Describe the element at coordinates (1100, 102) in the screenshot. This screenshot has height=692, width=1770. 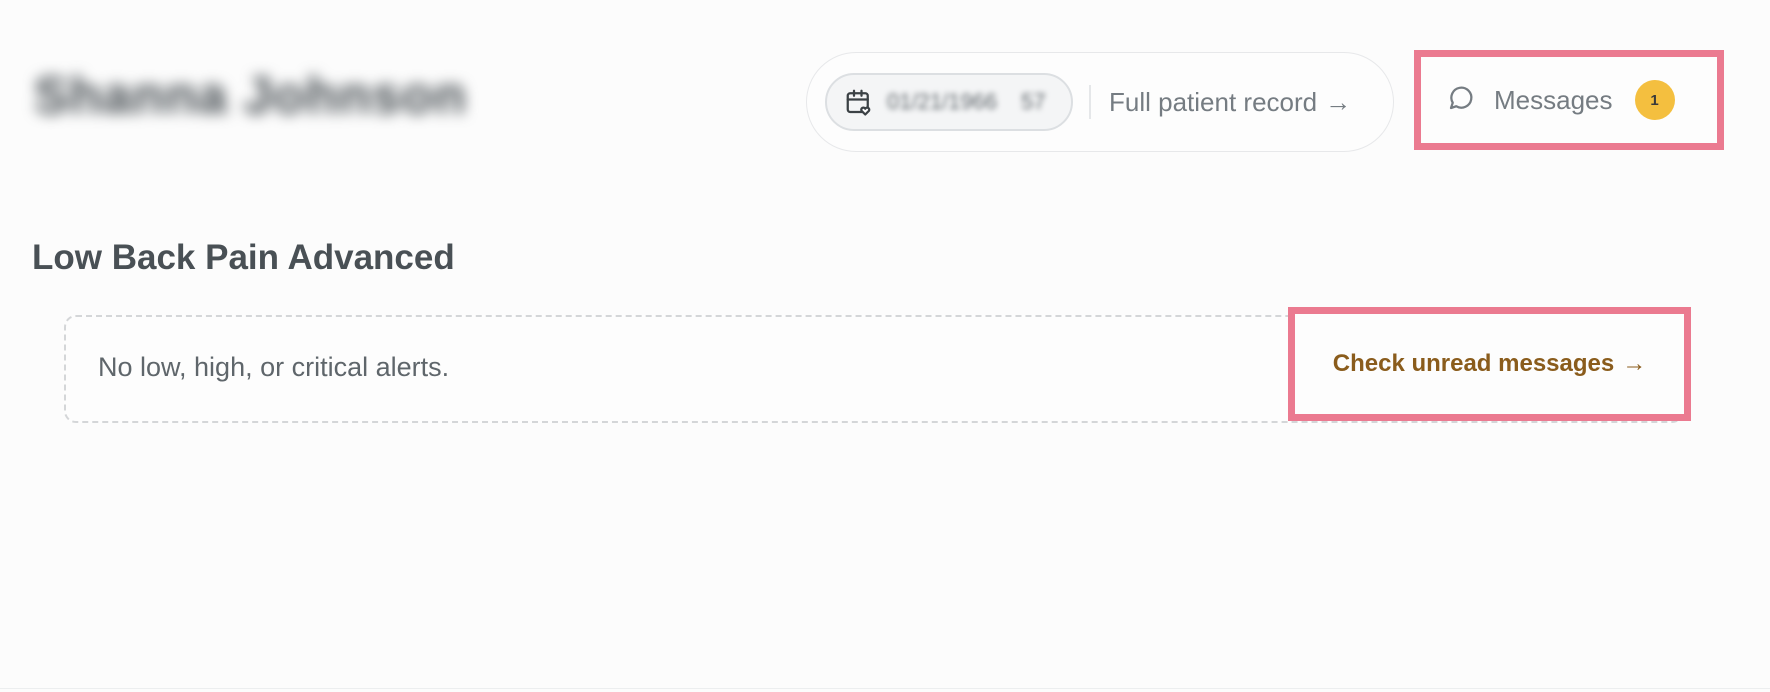
I see `patient-header-pill: 01/21/1966 57 Full patient record →` at that location.